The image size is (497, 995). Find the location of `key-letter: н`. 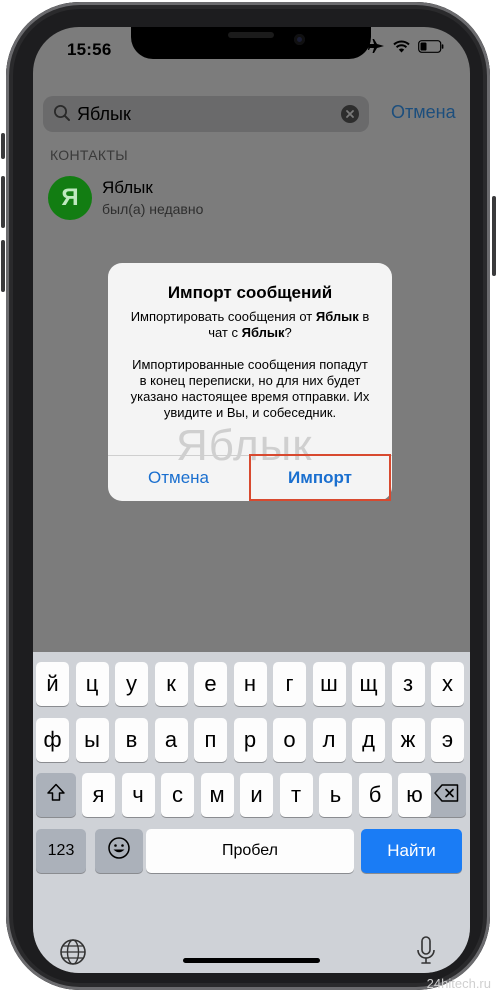

key-letter: н is located at coordinates (250, 684).